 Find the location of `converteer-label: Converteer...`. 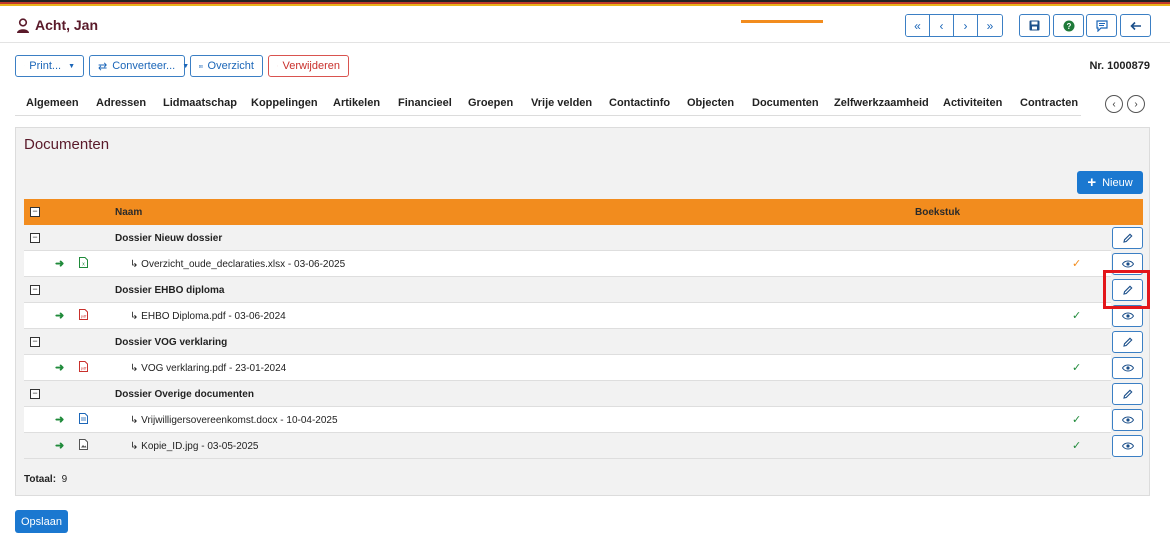

converteer-label: Converteer... is located at coordinates (144, 66).